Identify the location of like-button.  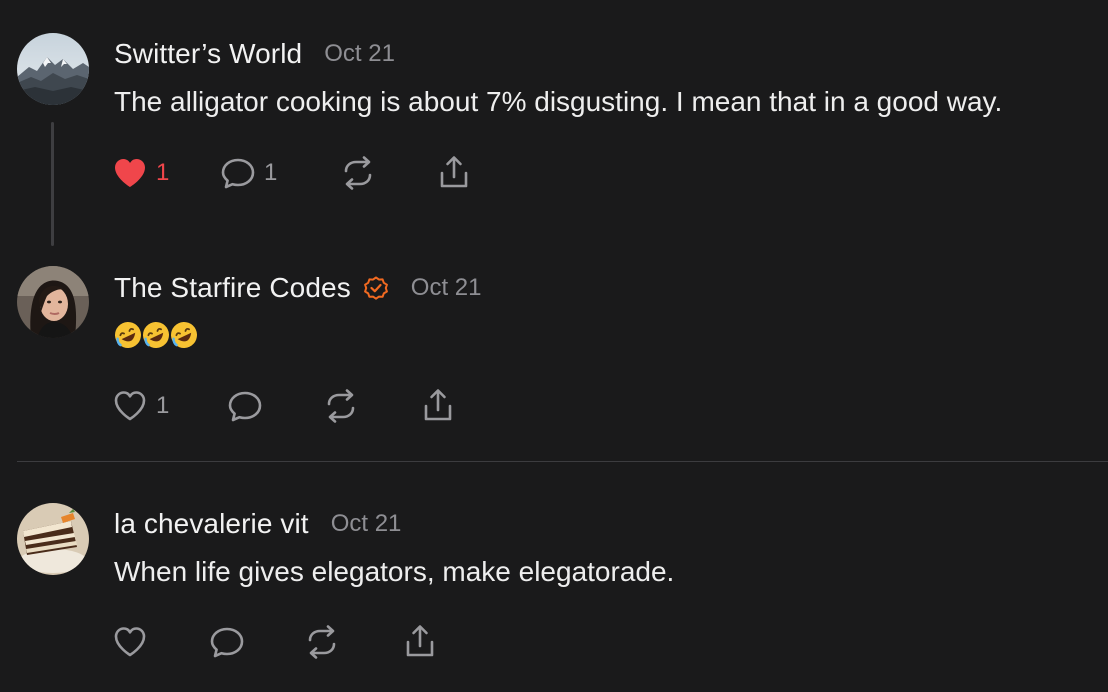
(130, 642).